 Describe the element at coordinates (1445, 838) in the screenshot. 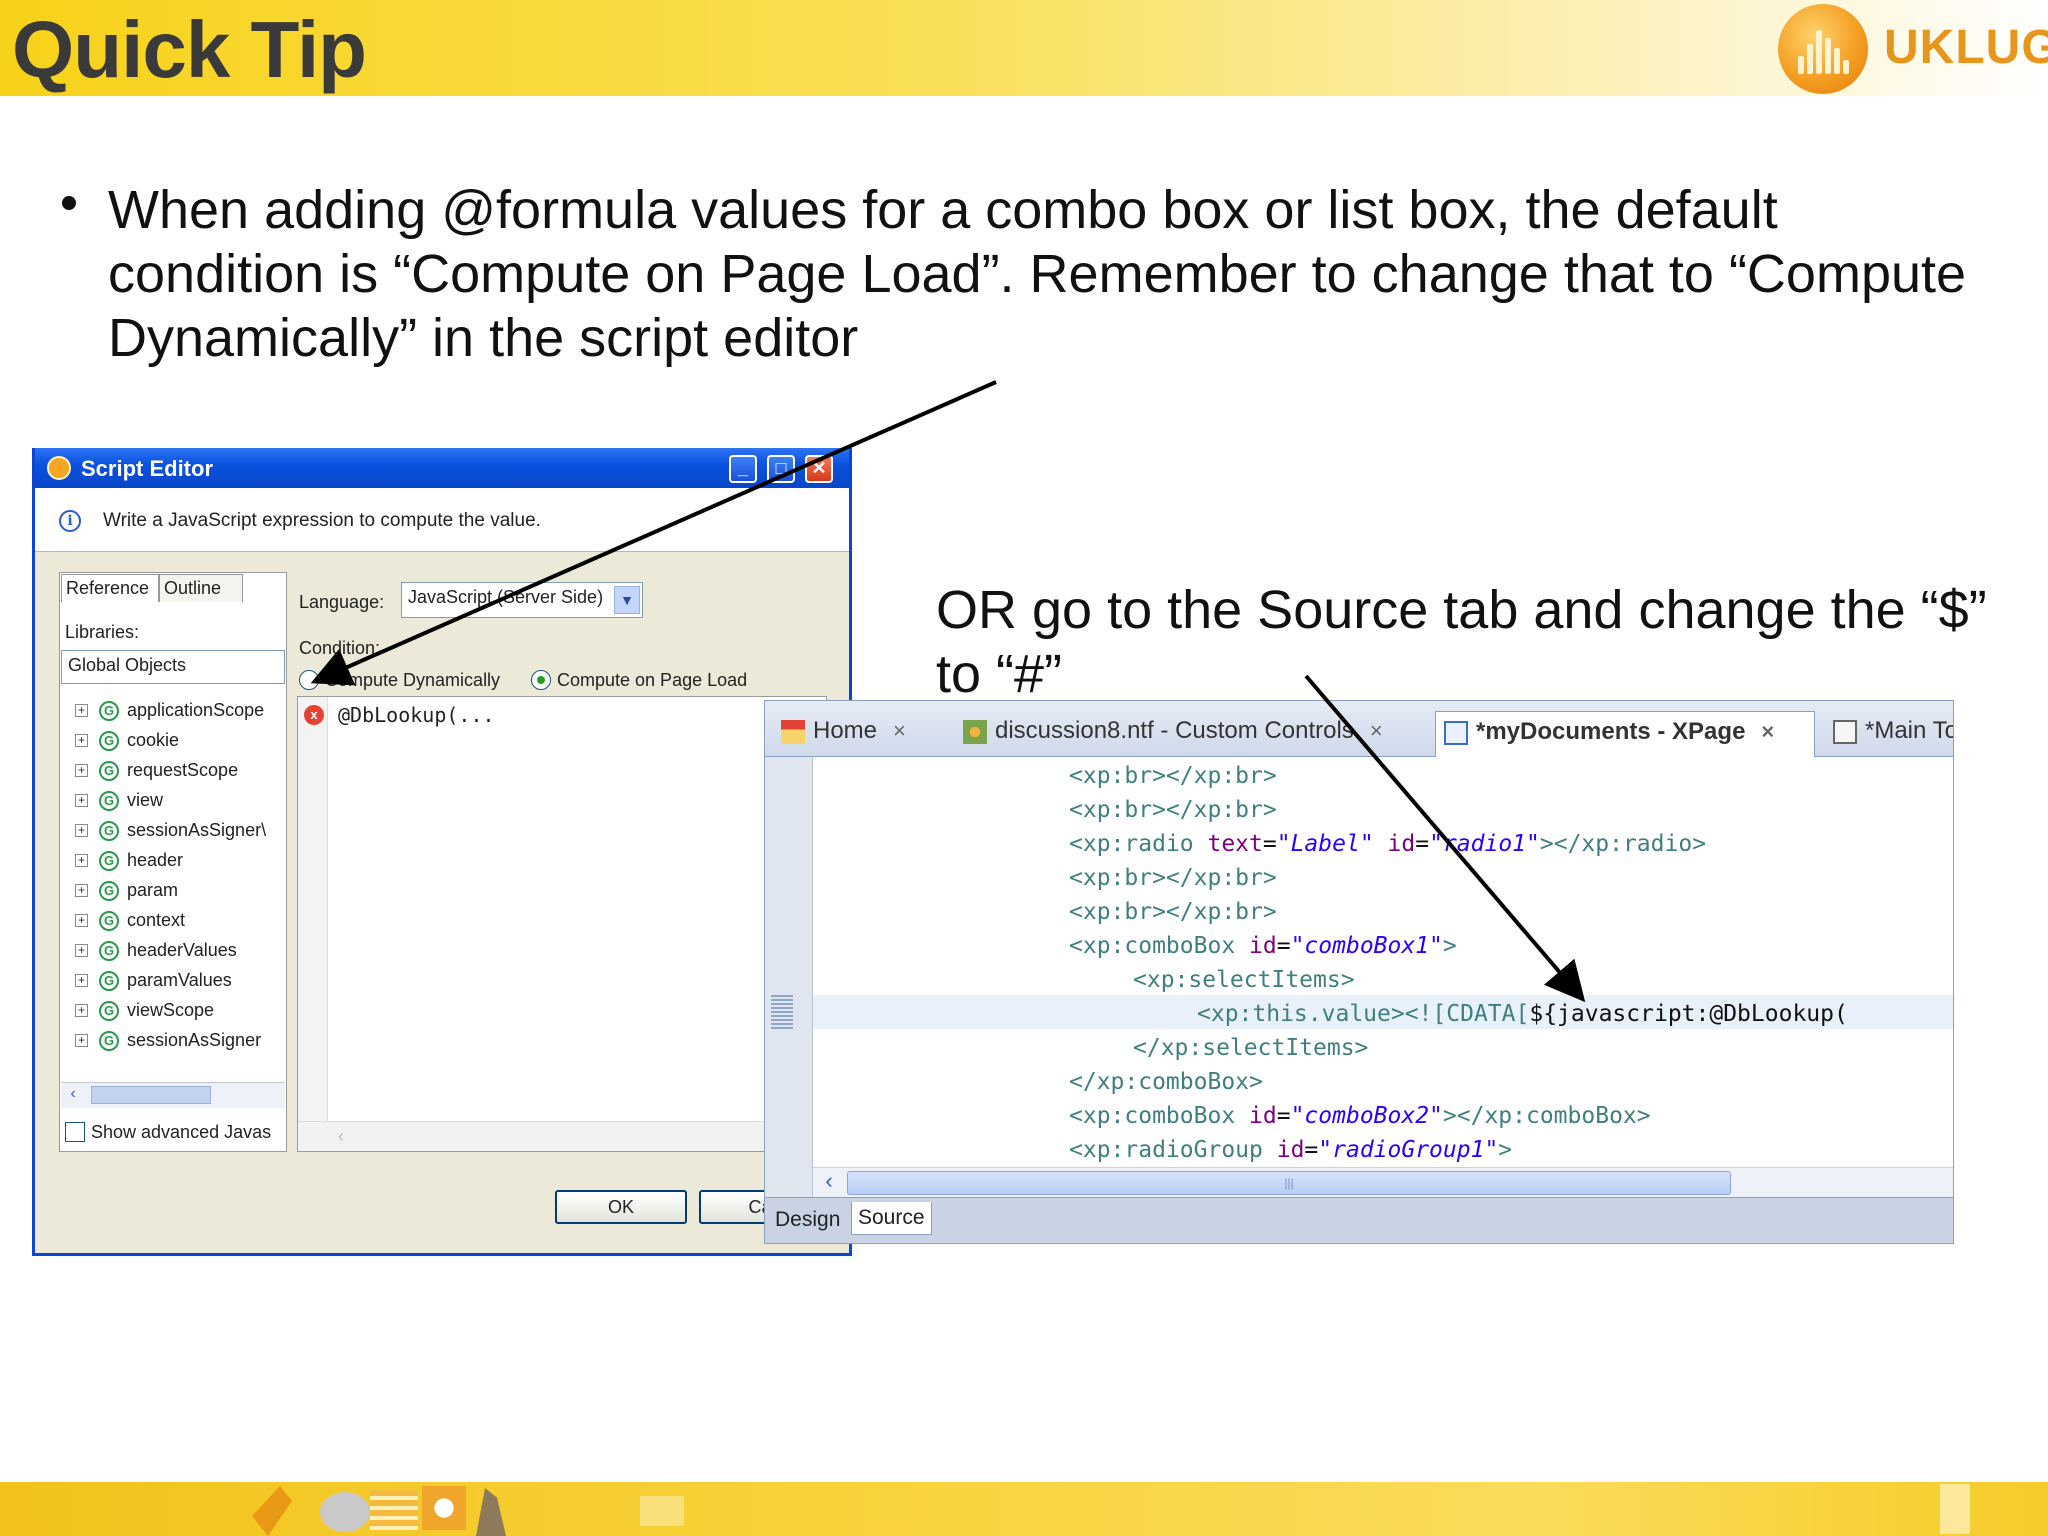

I see `arrow-to-dollar-sign` at that location.